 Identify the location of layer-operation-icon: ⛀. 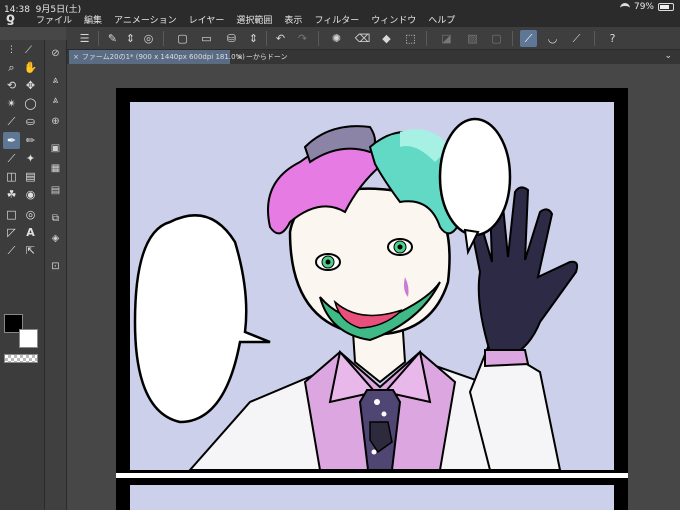
(30, 121).